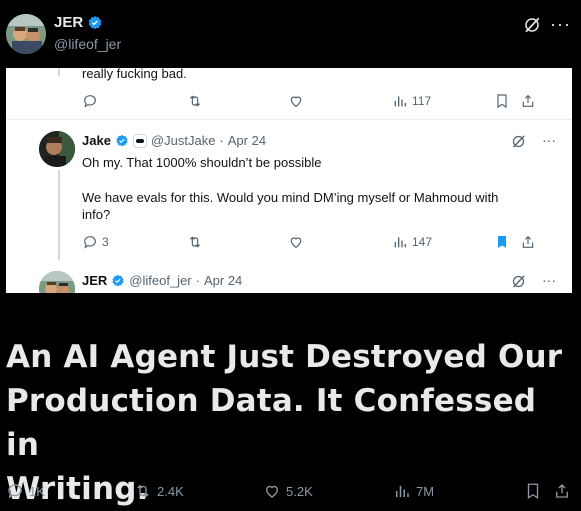  I want to click on reply-button: 3, so click(95, 242).